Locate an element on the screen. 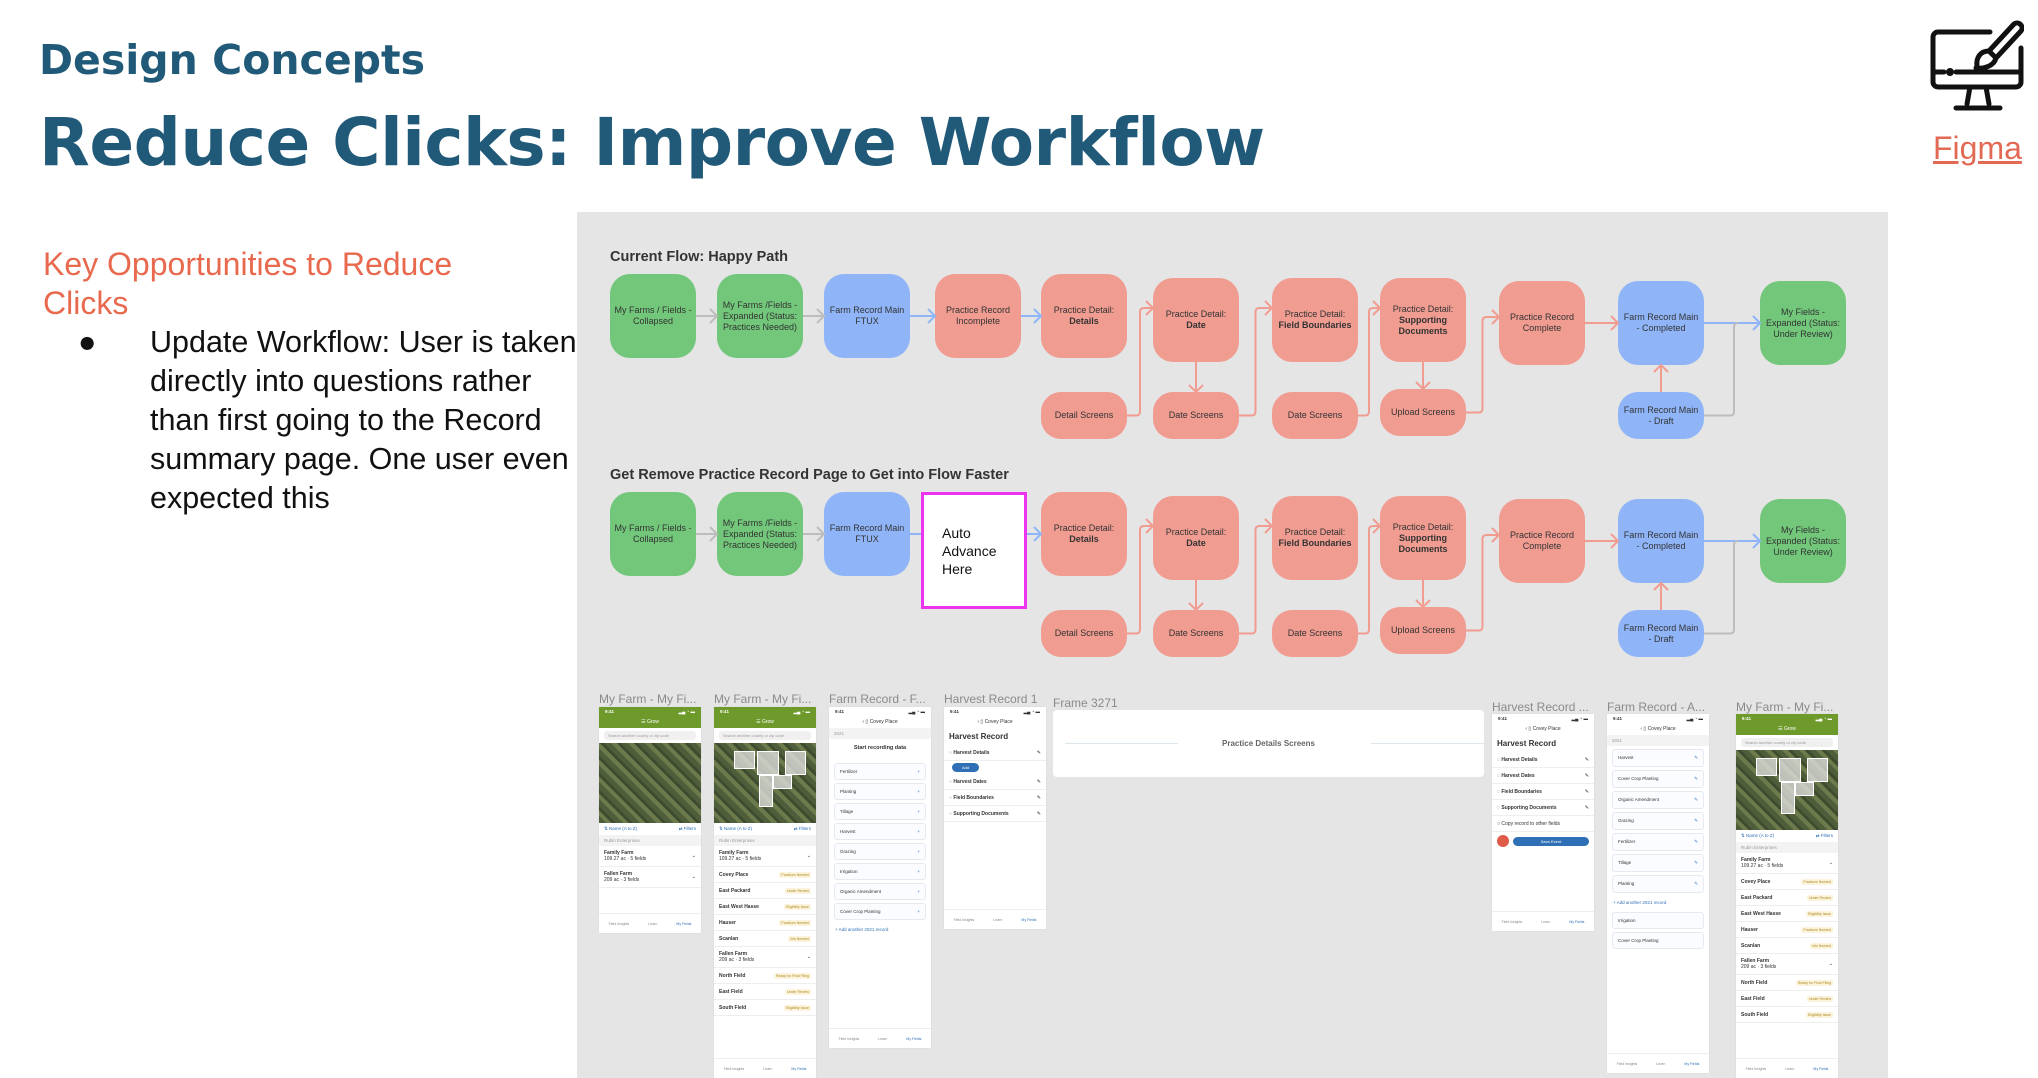 The image size is (2038, 1078). flow-node: Upload Screens is located at coordinates (1423, 630).